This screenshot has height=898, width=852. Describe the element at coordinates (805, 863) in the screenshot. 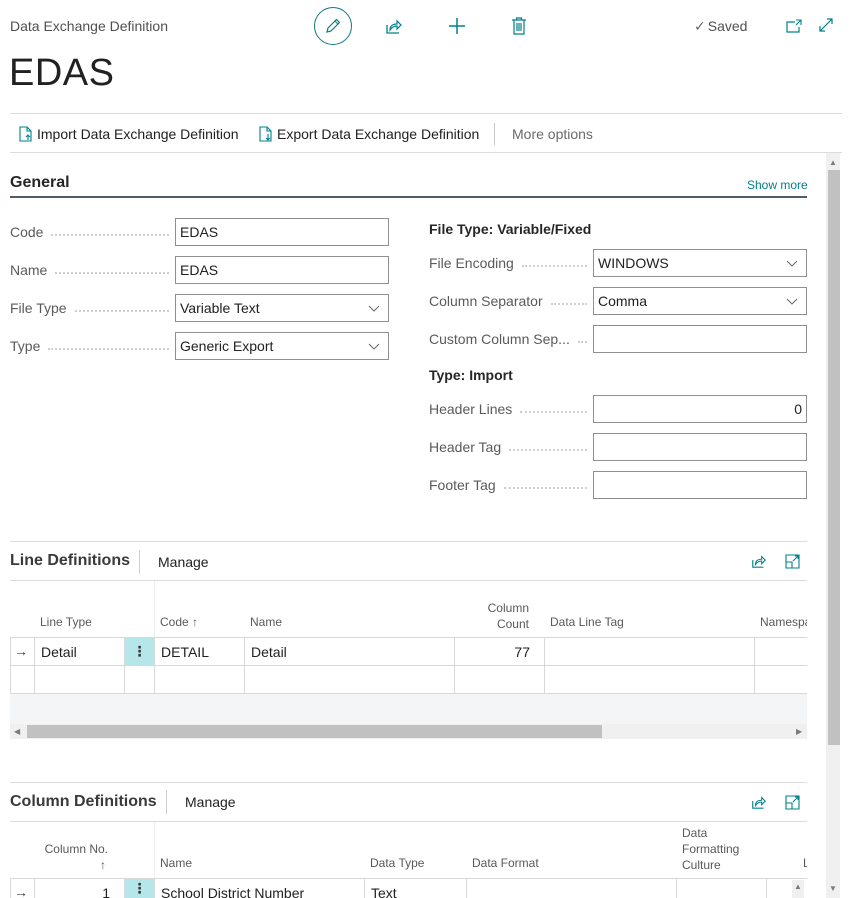

I see `col-next-truncated: L` at that location.